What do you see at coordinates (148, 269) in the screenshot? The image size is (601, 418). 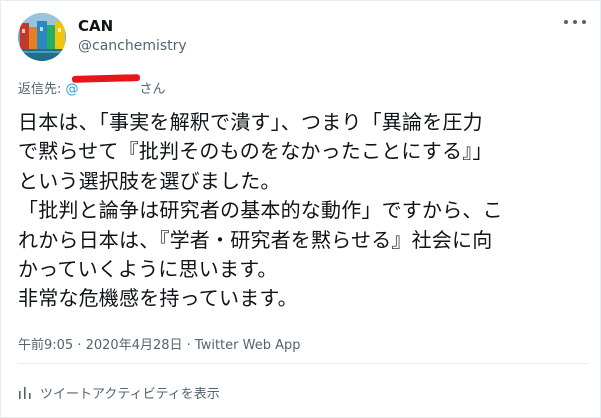 I see `tweet-line: かっていくように思います。` at bounding box center [148, 269].